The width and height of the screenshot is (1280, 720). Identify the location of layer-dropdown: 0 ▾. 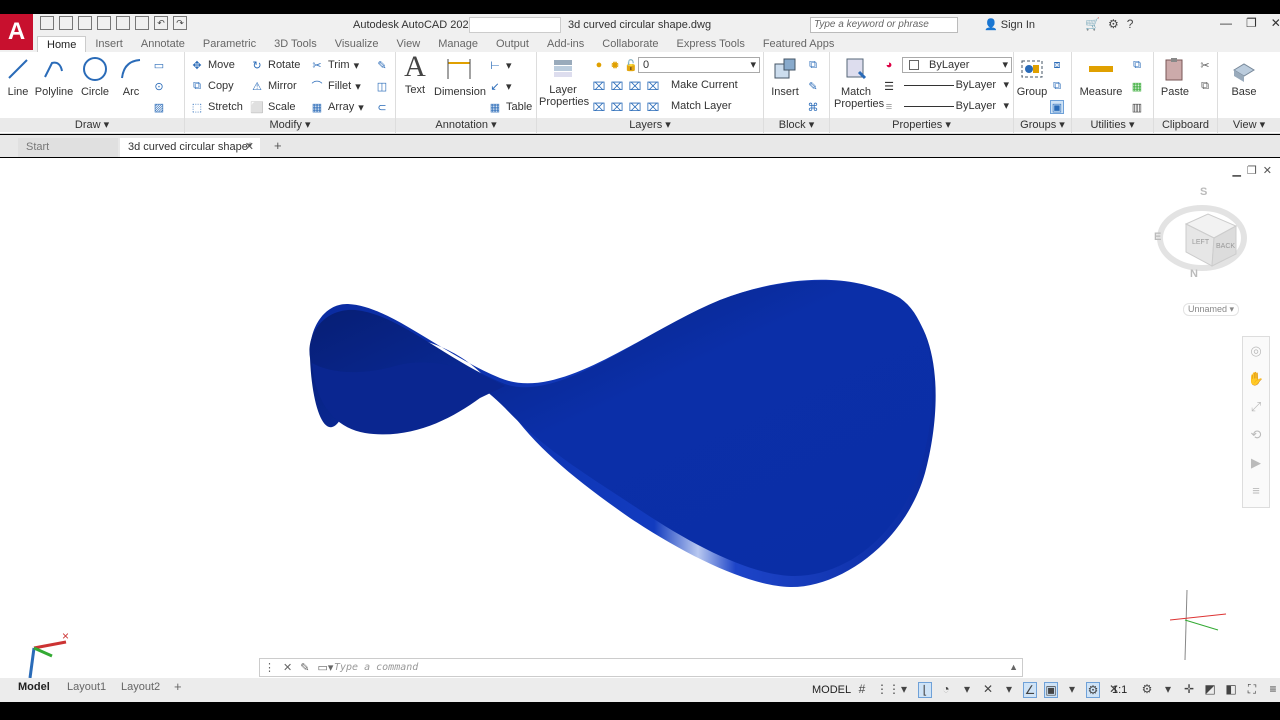
(699, 65).